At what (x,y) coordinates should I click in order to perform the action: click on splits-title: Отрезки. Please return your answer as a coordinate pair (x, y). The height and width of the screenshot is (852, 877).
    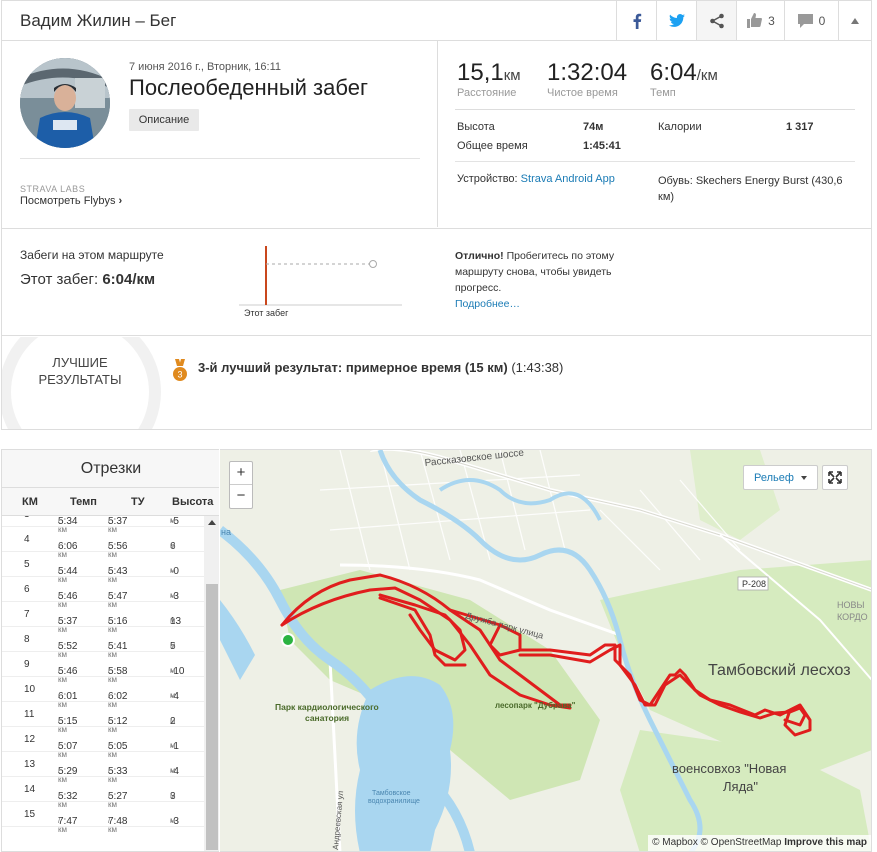
    Looking at the image, I should click on (110, 469).